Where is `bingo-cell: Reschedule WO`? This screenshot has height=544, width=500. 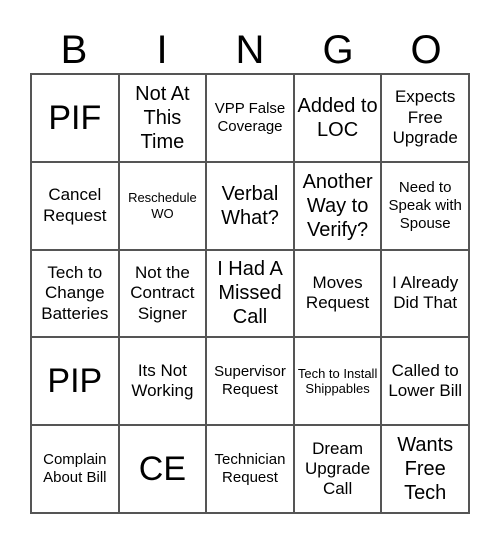
bingo-cell: Reschedule WO is located at coordinates (162, 205).